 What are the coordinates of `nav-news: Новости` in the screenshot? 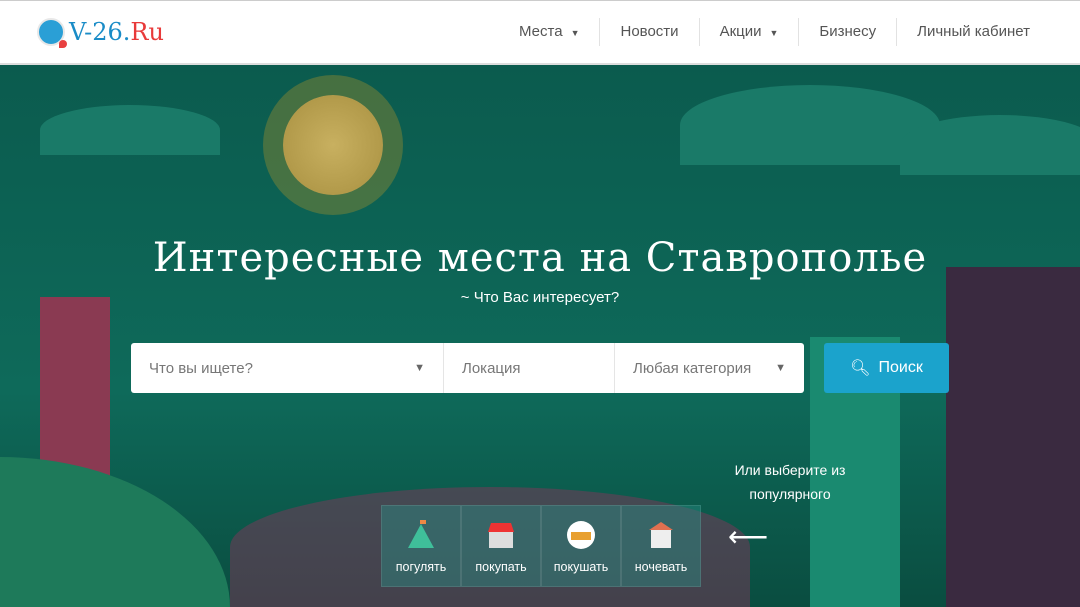 It's located at (648, 32).